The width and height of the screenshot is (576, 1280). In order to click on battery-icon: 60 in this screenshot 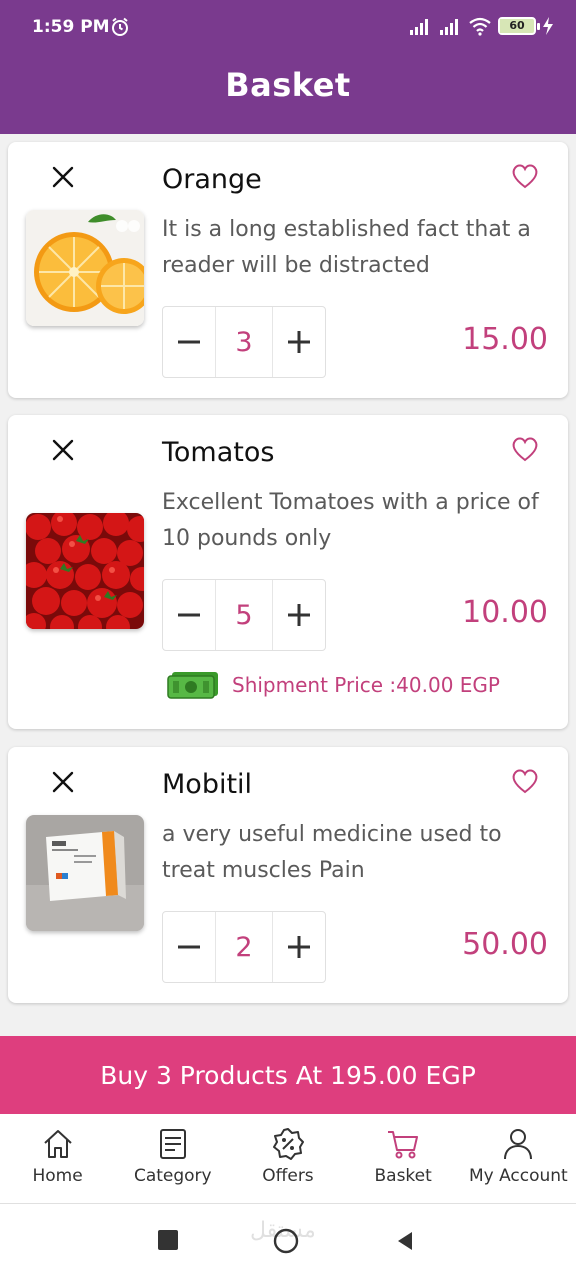, I will do `click(519, 26)`.